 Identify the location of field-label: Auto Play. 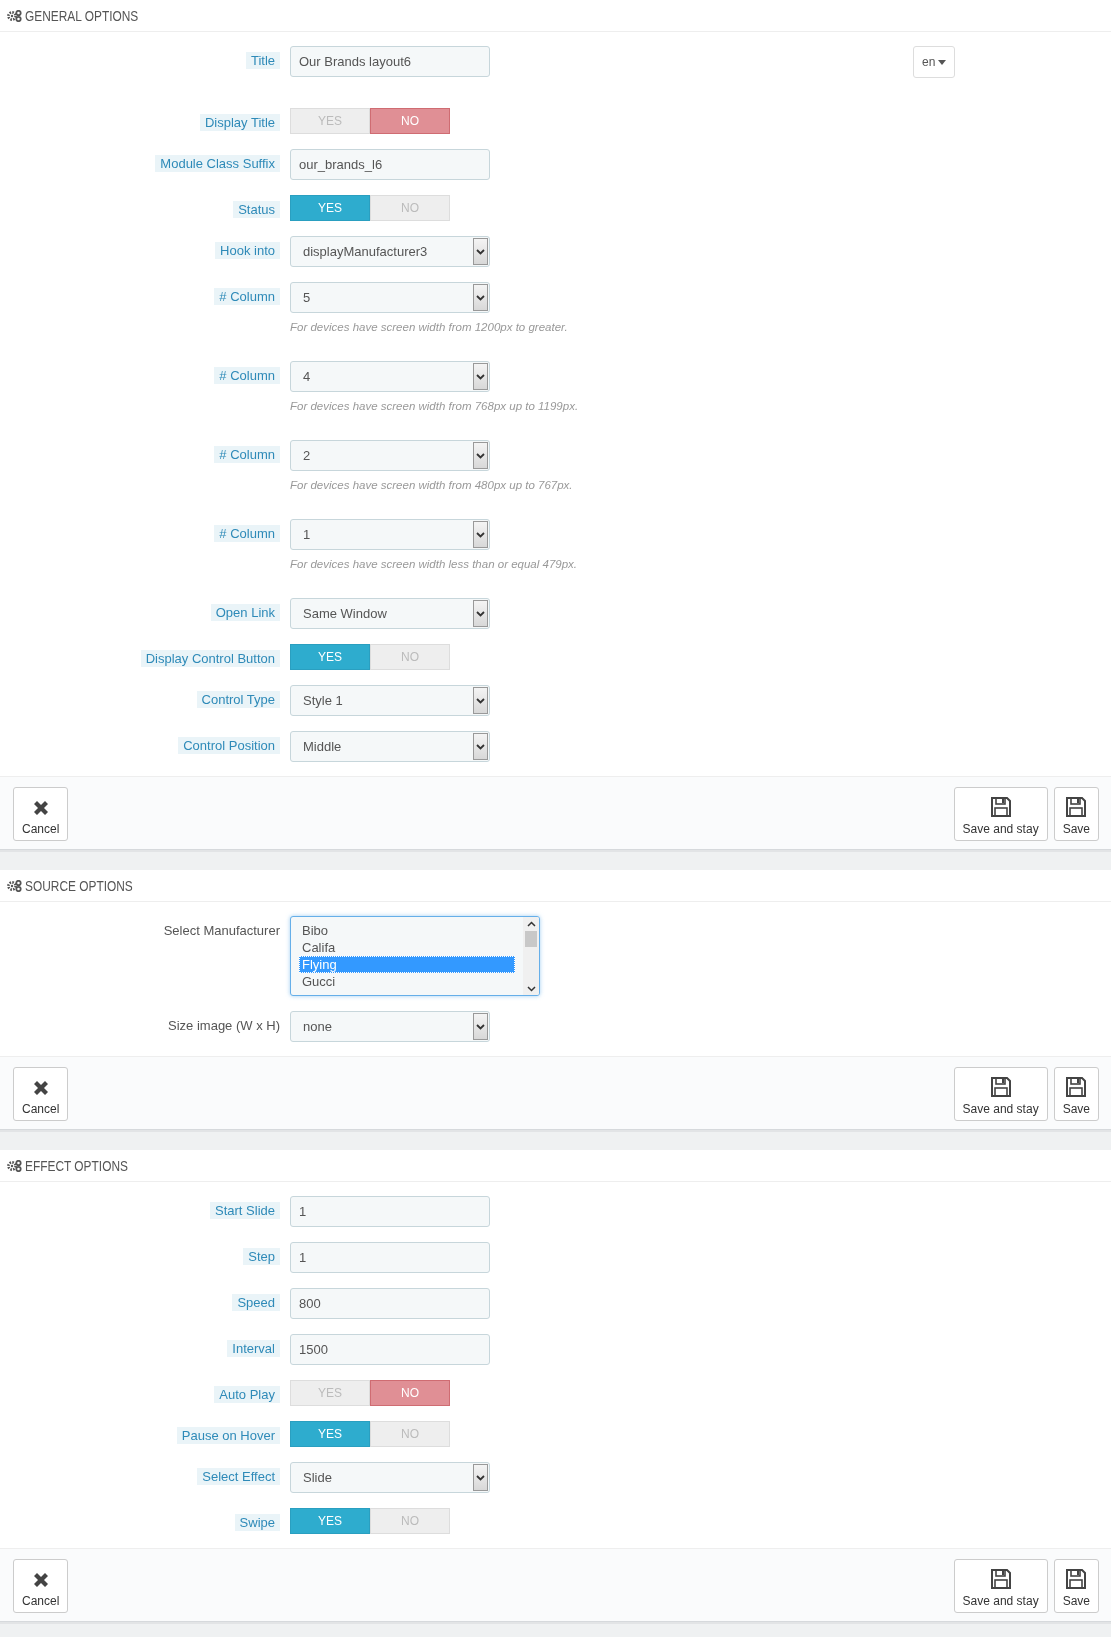
(247, 1394).